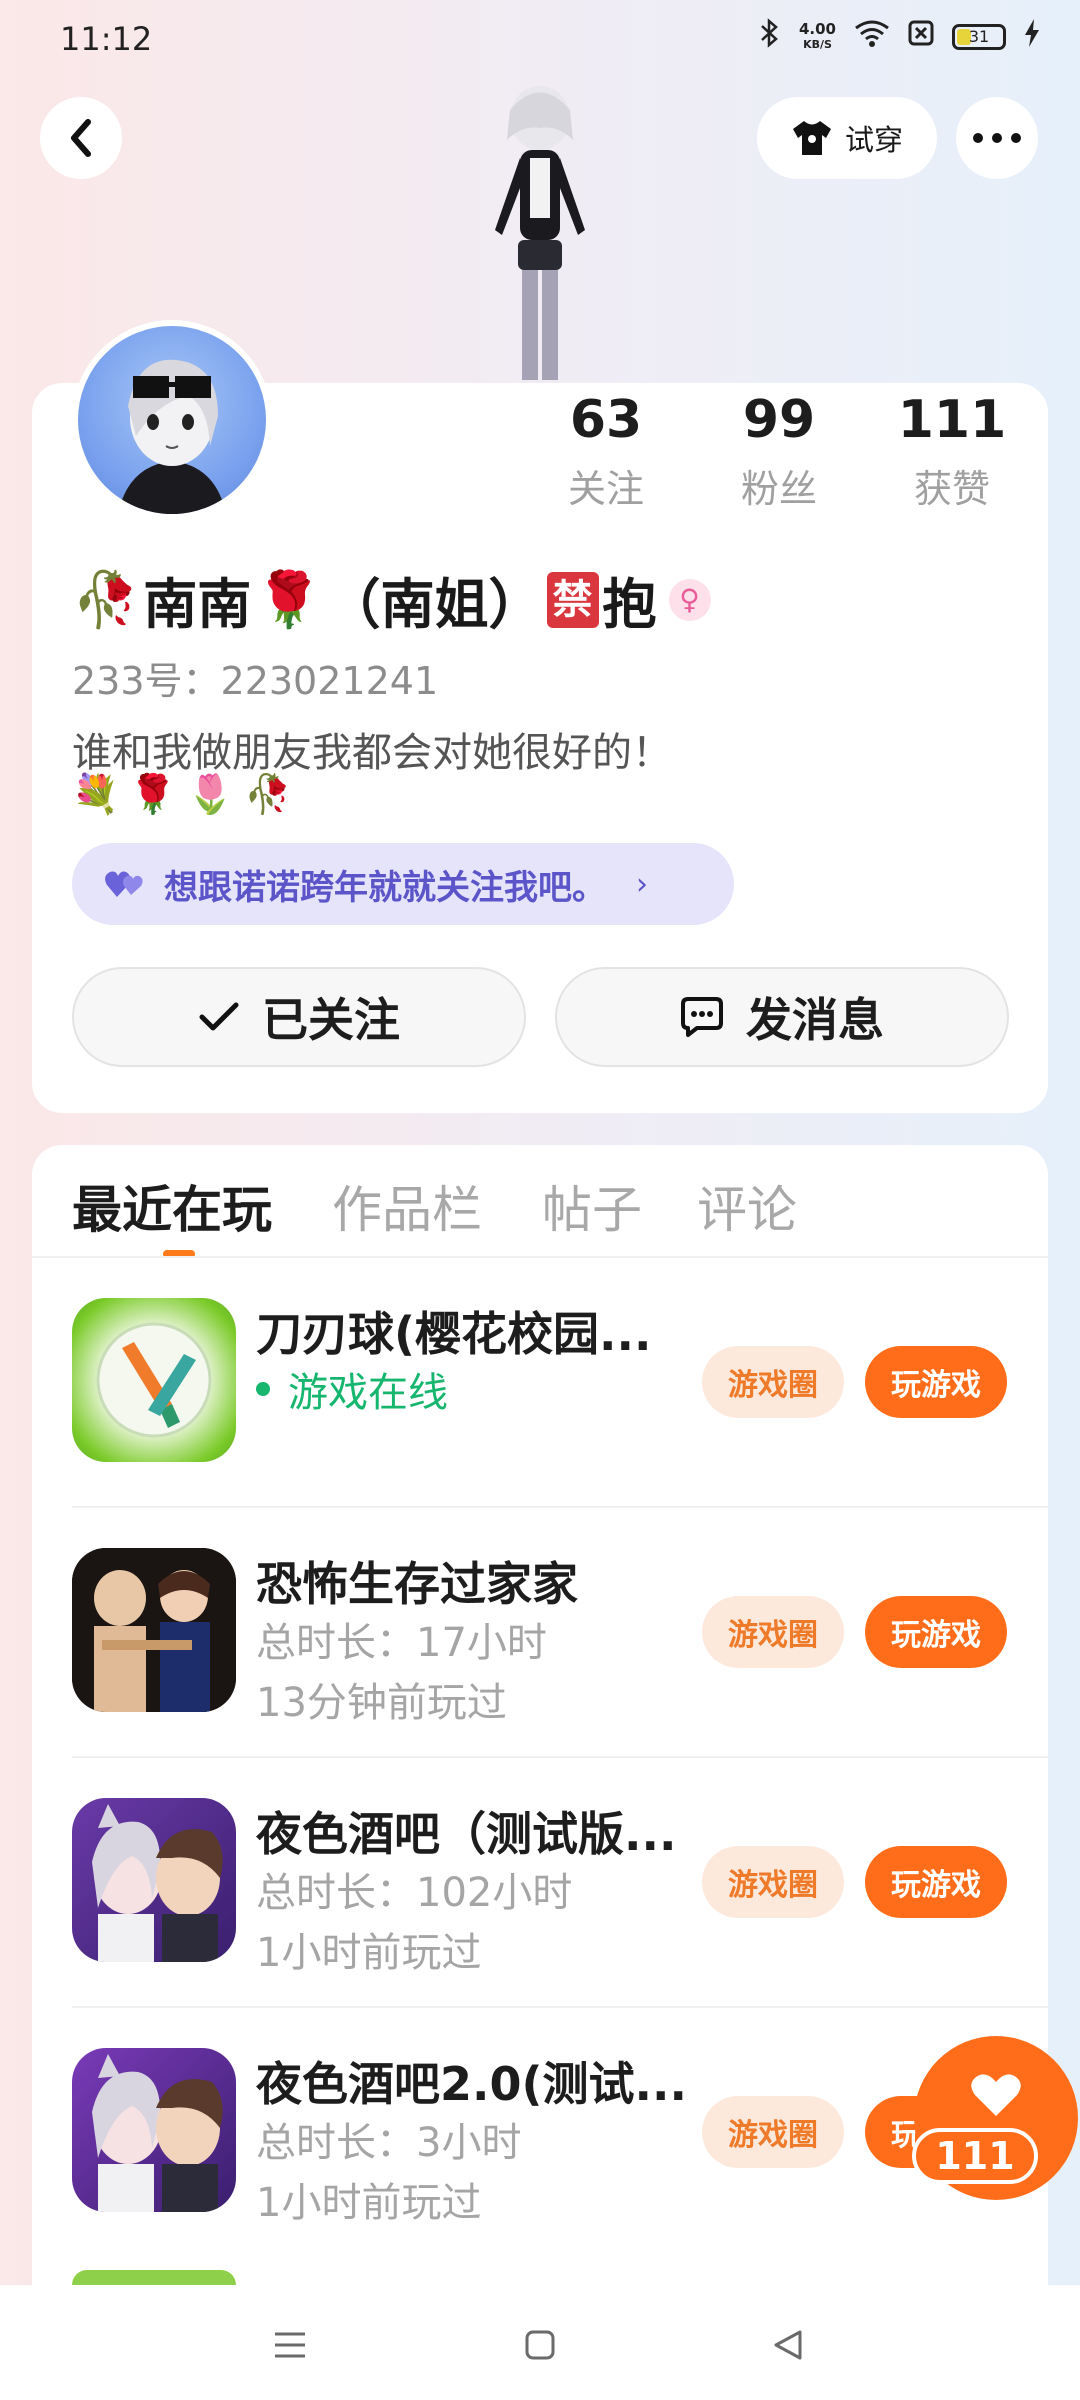 The width and height of the screenshot is (1080, 2400). I want to click on bouquet-emoji: 💐, so click(96, 794).